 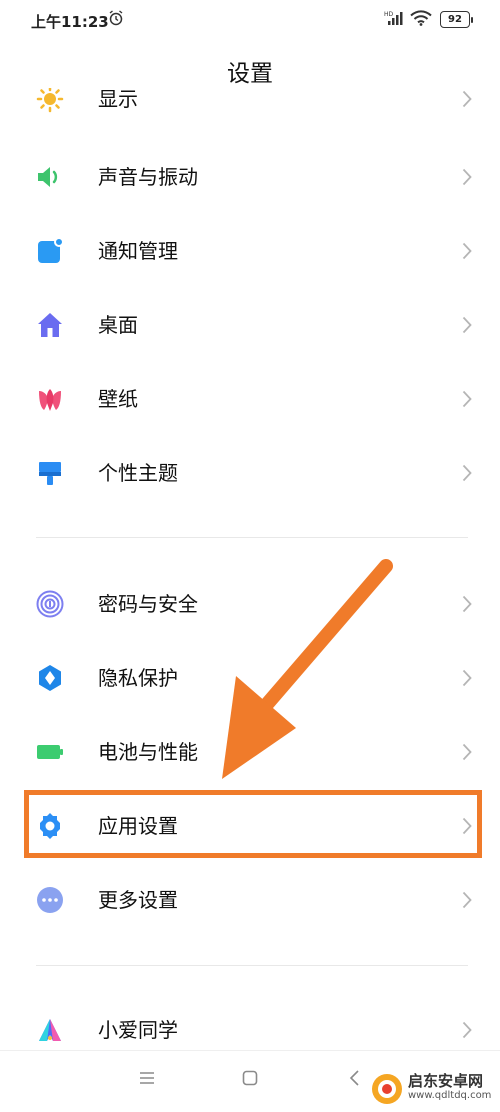 What do you see at coordinates (50, 900) in the screenshot?
I see `more-dots-icon` at bounding box center [50, 900].